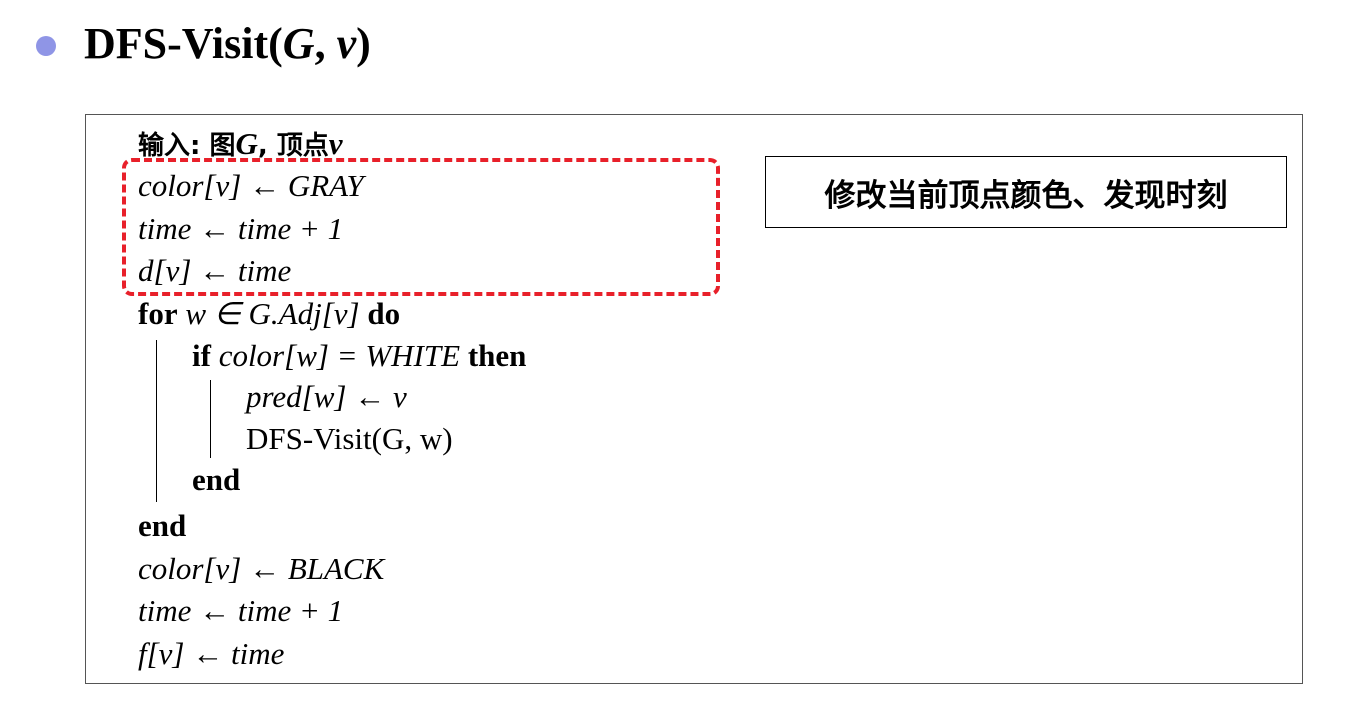 The width and height of the screenshot is (1346, 728). I want to click on code-line-recursive-call: DFS-Visit(G, w), so click(349, 439).